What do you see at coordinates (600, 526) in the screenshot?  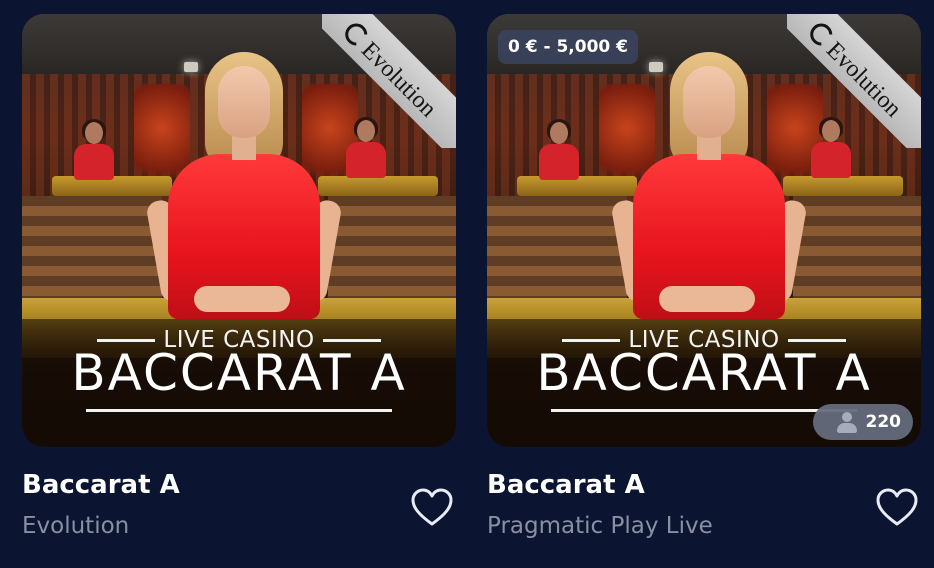 I see `game-provider: Pragmatic Play Live` at bounding box center [600, 526].